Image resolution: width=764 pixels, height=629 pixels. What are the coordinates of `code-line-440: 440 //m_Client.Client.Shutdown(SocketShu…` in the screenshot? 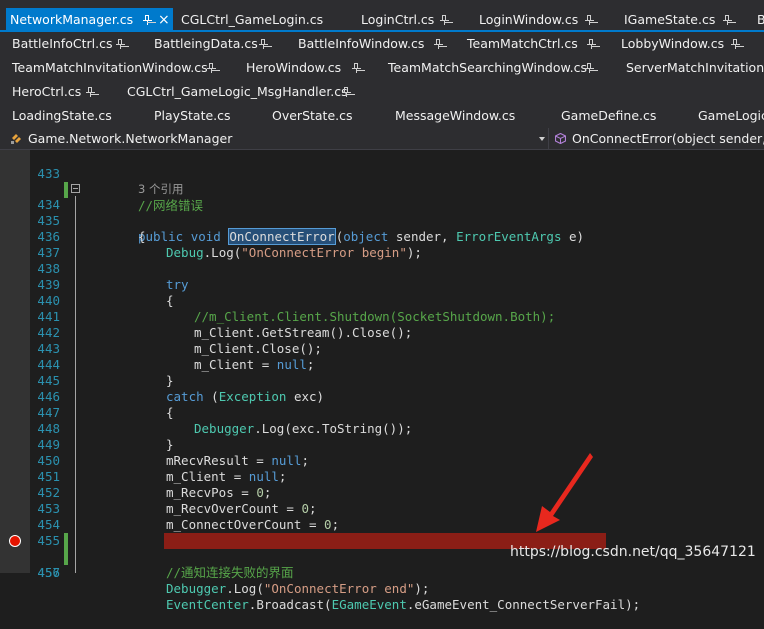 It's located at (382, 300).